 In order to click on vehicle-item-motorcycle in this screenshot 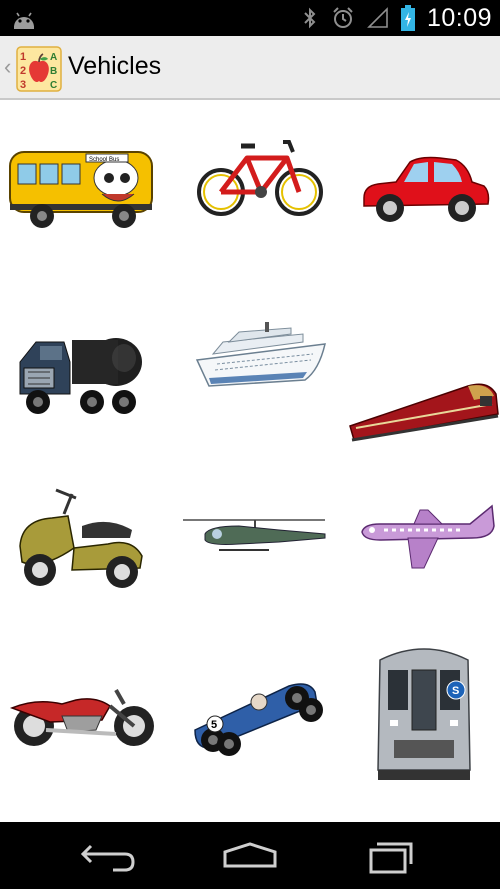, I will do `click(83, 738)`.